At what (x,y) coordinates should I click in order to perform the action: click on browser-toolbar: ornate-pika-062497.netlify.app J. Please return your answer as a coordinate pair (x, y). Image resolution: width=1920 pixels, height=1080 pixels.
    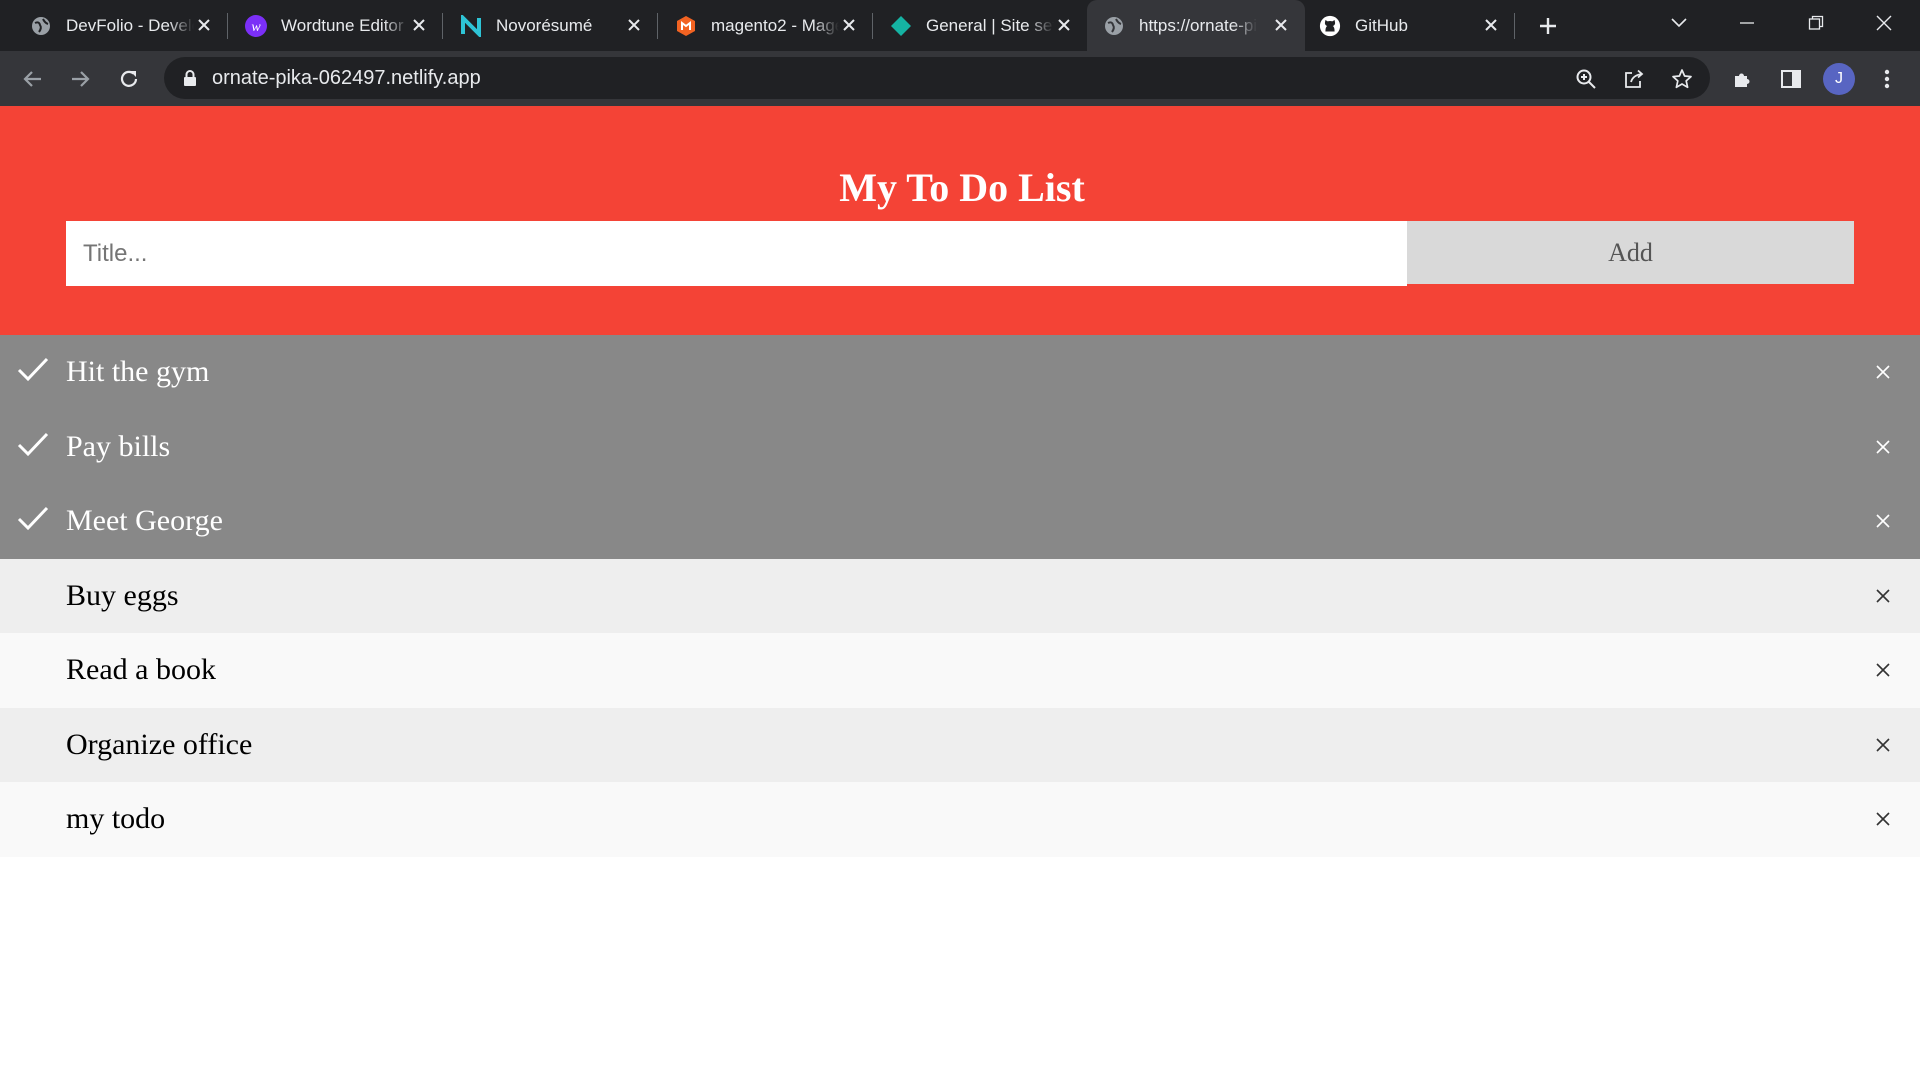
    Looking at the image, I should click on (960, 78).